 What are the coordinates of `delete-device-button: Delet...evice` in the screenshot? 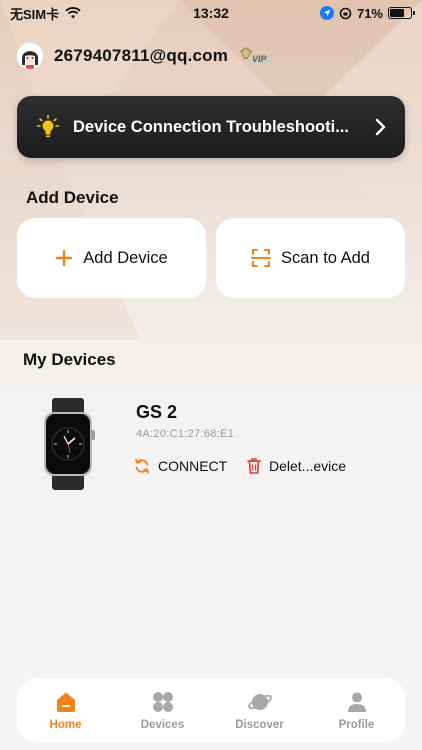 It's located at (296, 466).